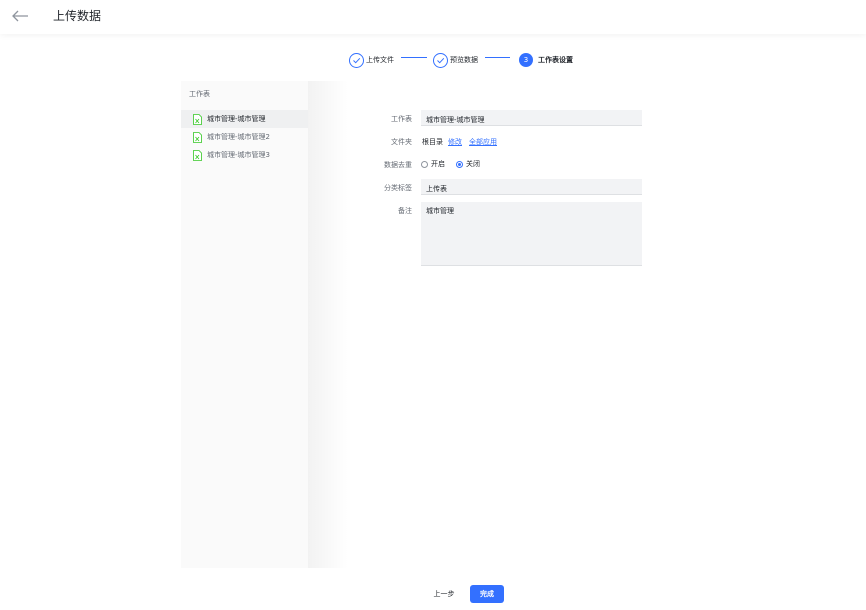 The image size is (866, 610). Describe the element at coordinates (459, 164) in the screenshot. I see `radio-button-selected` at that location.